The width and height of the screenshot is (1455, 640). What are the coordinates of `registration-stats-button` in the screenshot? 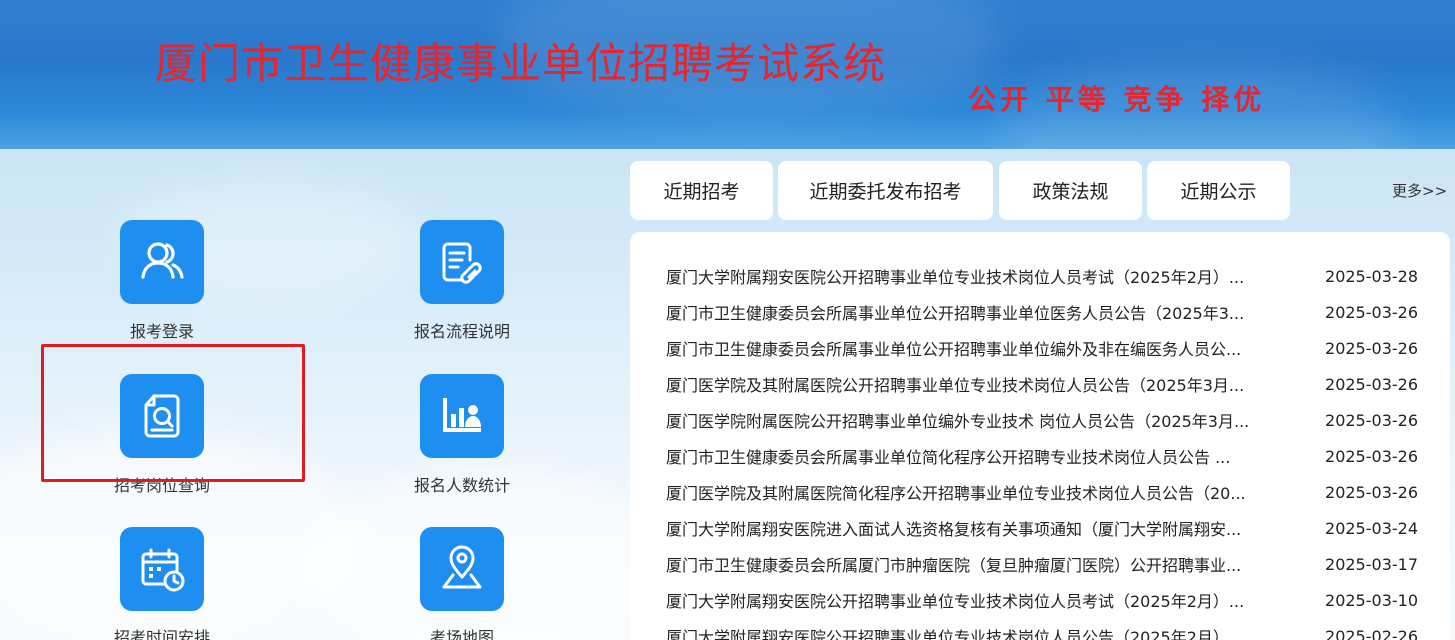 It's located at (462, 416).